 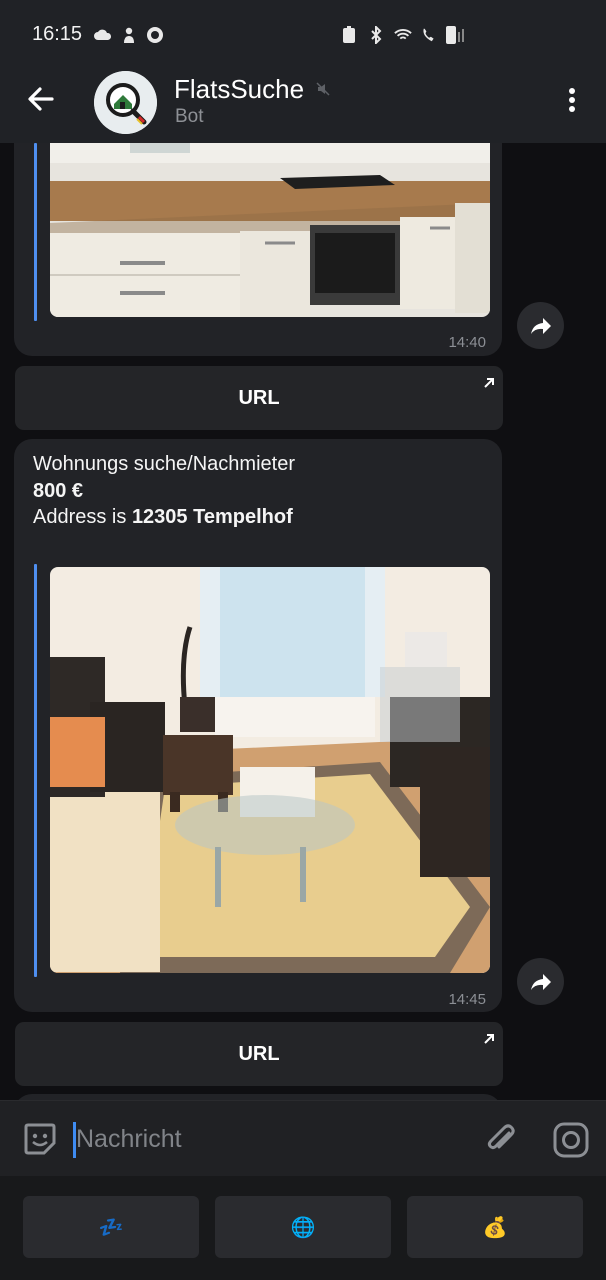 I want to click on keyboard-button-sleep: 💤, so click(x=111, y=1227).